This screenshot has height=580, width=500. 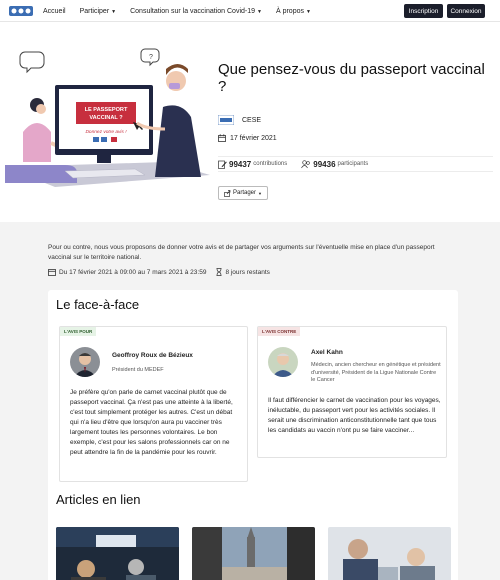 What do you see at coordinates (283, 362) in the screenshot?
I see `avatar-axel-kahn` at bounding box center [283, 362].